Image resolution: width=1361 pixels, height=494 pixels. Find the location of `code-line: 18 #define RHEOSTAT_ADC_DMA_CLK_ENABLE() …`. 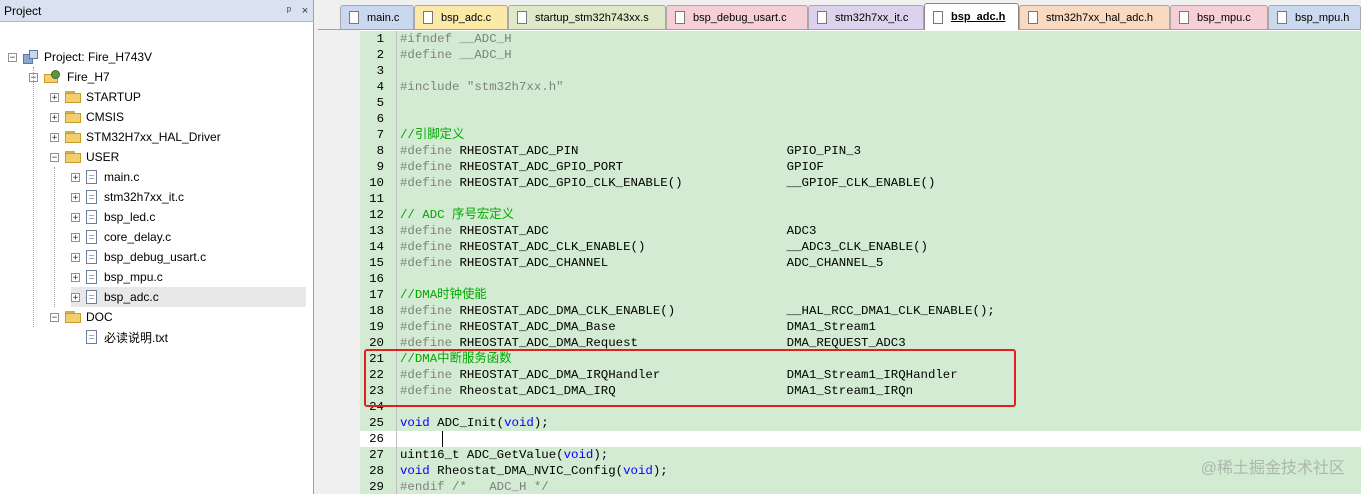

code-line: 18 #define RHEOSTAT_ADC_DMA_CLK_ENABLE() … is located at coordinates (860, 311).